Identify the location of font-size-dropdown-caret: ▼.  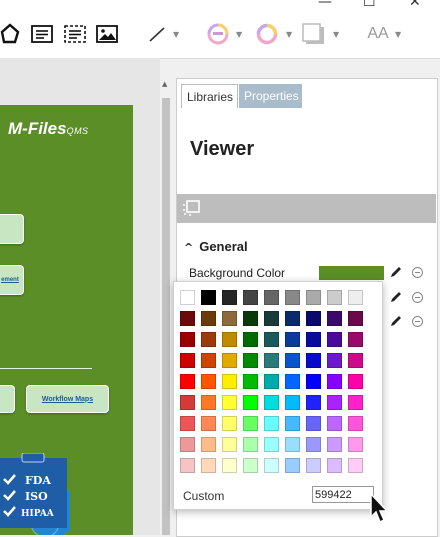
(398, 34).